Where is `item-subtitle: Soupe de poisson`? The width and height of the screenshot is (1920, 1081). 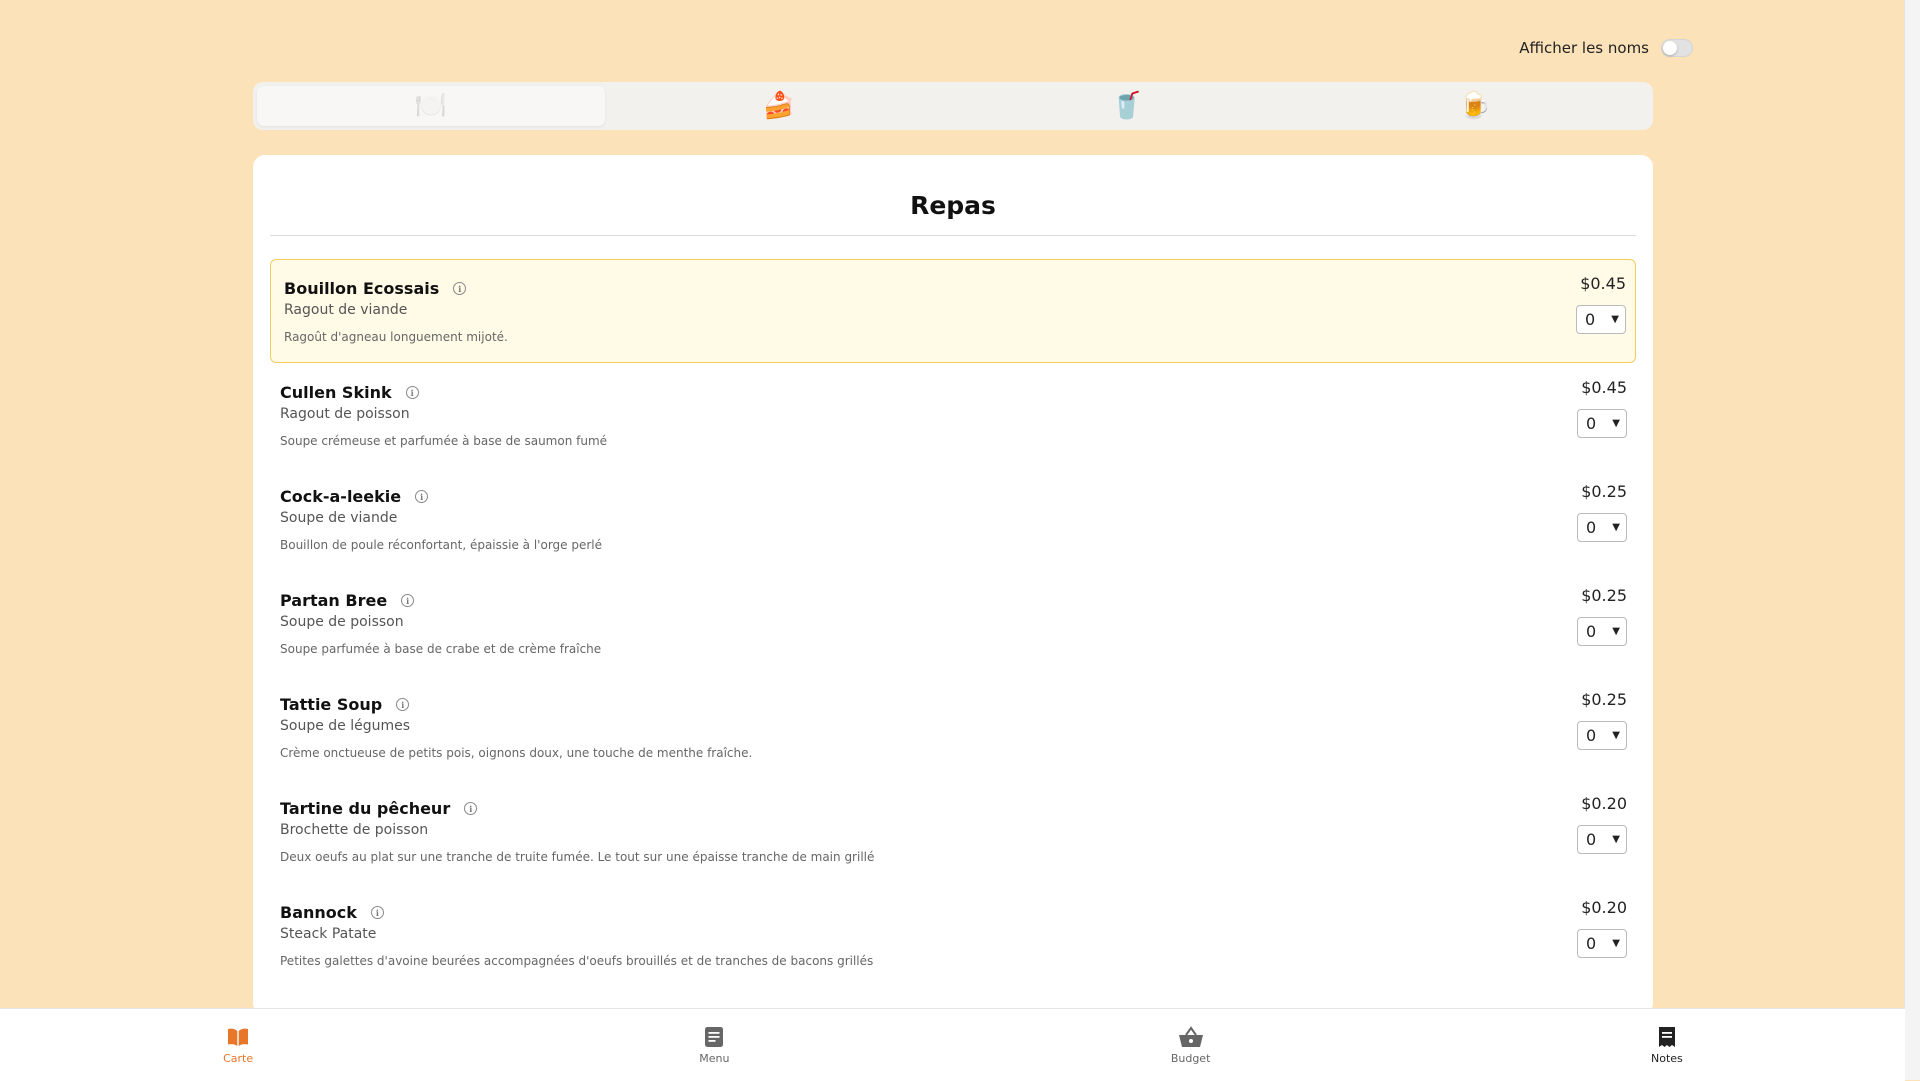 item-subtitle: Soupe de poisson is located at coordinates (342, 622).